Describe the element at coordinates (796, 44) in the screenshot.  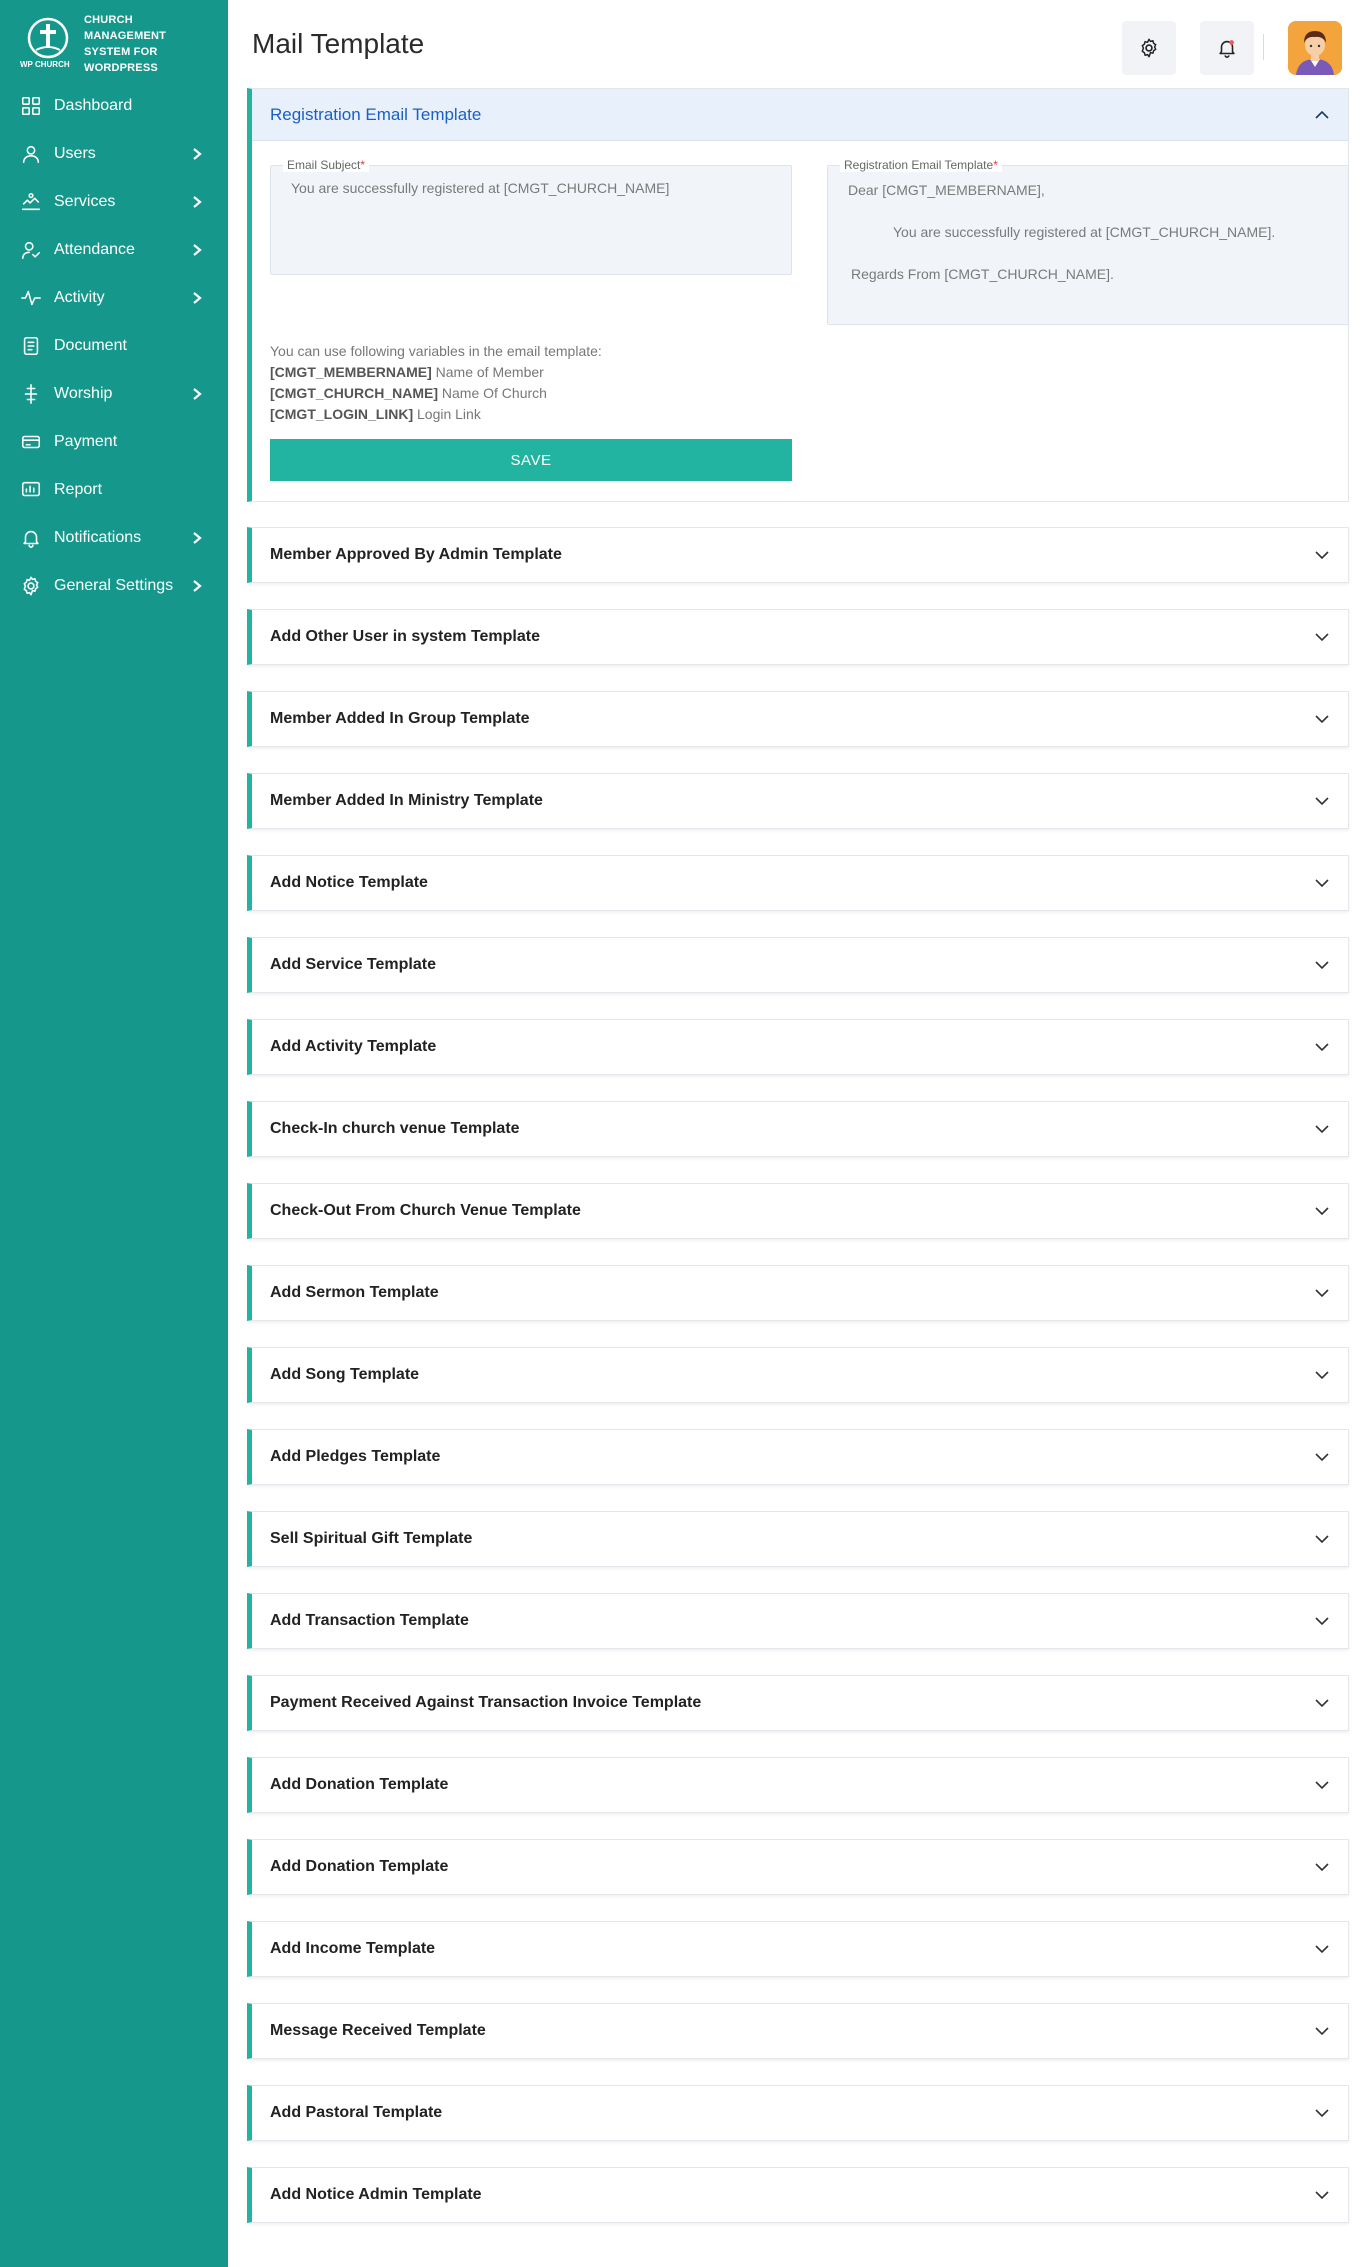
I see `page-header: Mail Template` at that location.